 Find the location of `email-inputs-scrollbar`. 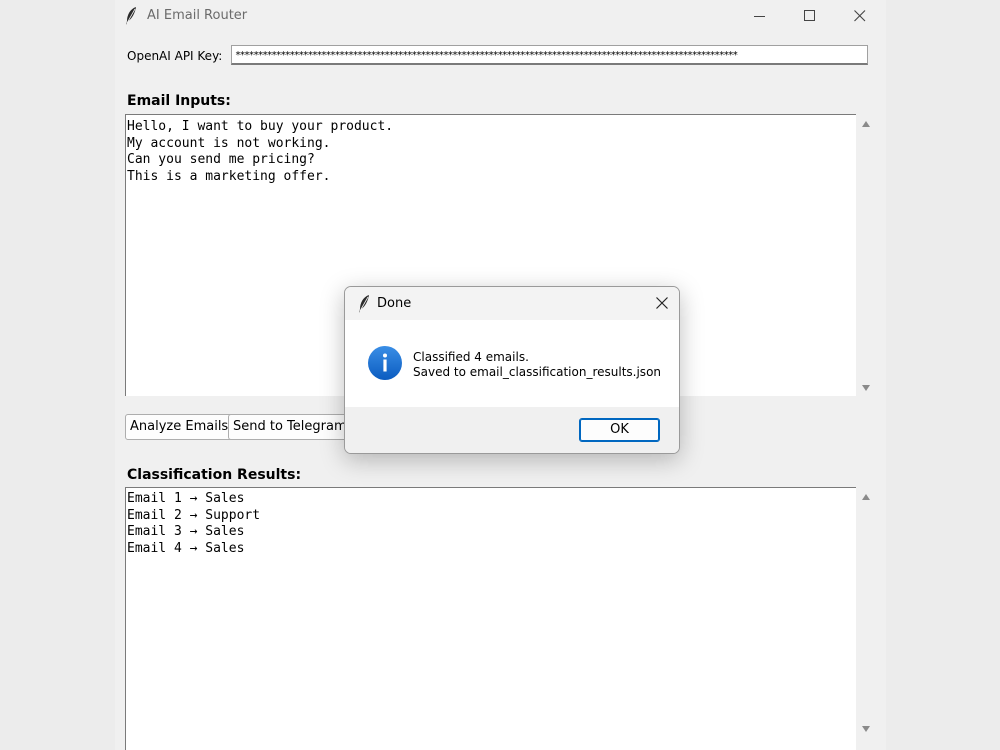

email-inputs-scrollbar is located at coordinates (866, 255).